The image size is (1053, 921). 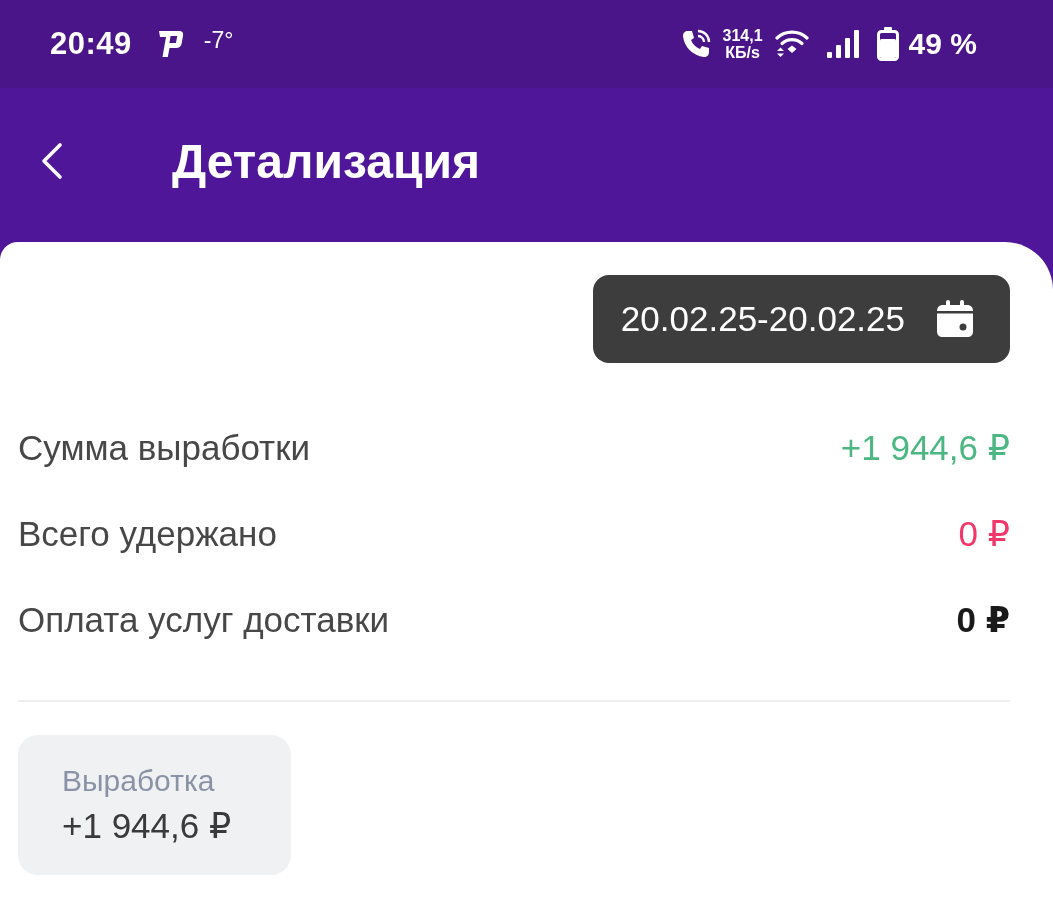 What do you see at coordinates (742, 35) in the screenshot?
I see `network-speed-value: 314,1` at bounding box center [742, 35].